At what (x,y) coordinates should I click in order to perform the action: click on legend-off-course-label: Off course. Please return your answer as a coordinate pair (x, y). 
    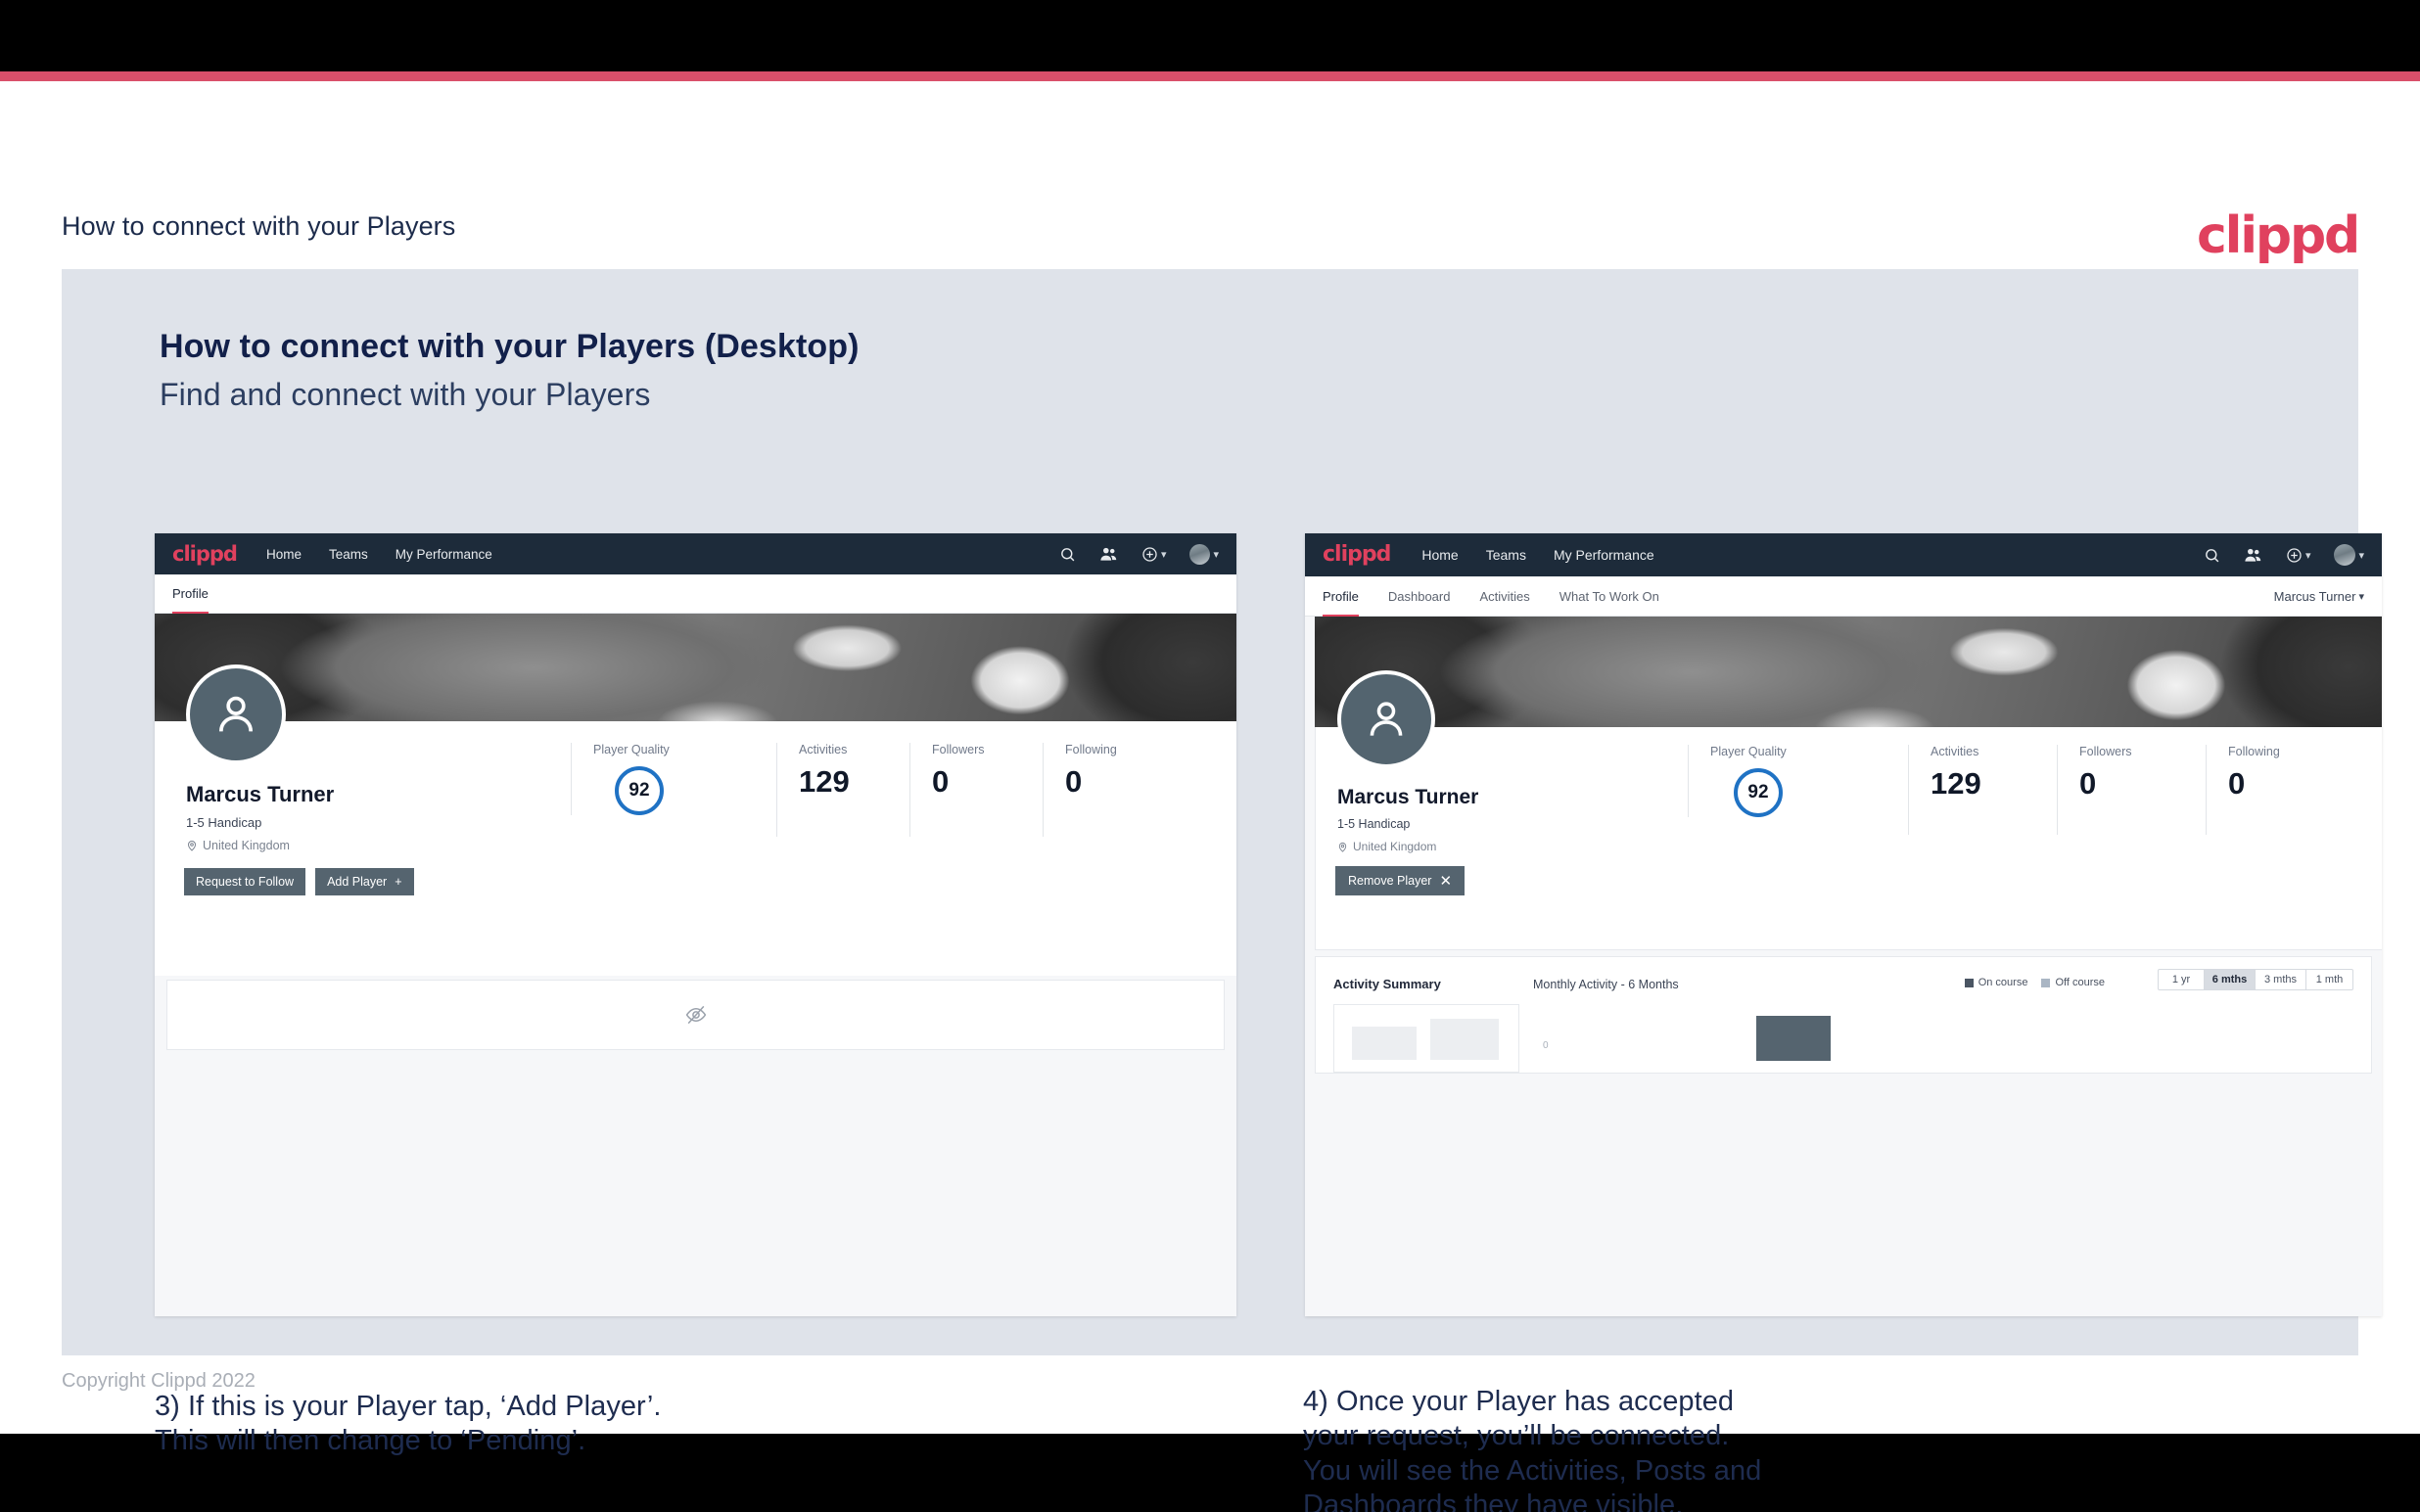
    Looking at the image, I should click on (2080, 982).